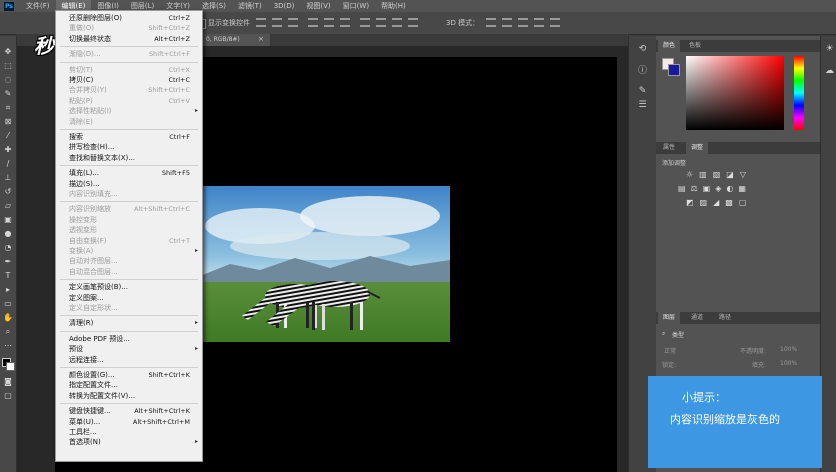 The width and height of the screenshot is (836, 472). What do you see at coordinates (725, 318) in the screenshot?
I see `tab-paths: 路径` at bounding box center [725, 318].